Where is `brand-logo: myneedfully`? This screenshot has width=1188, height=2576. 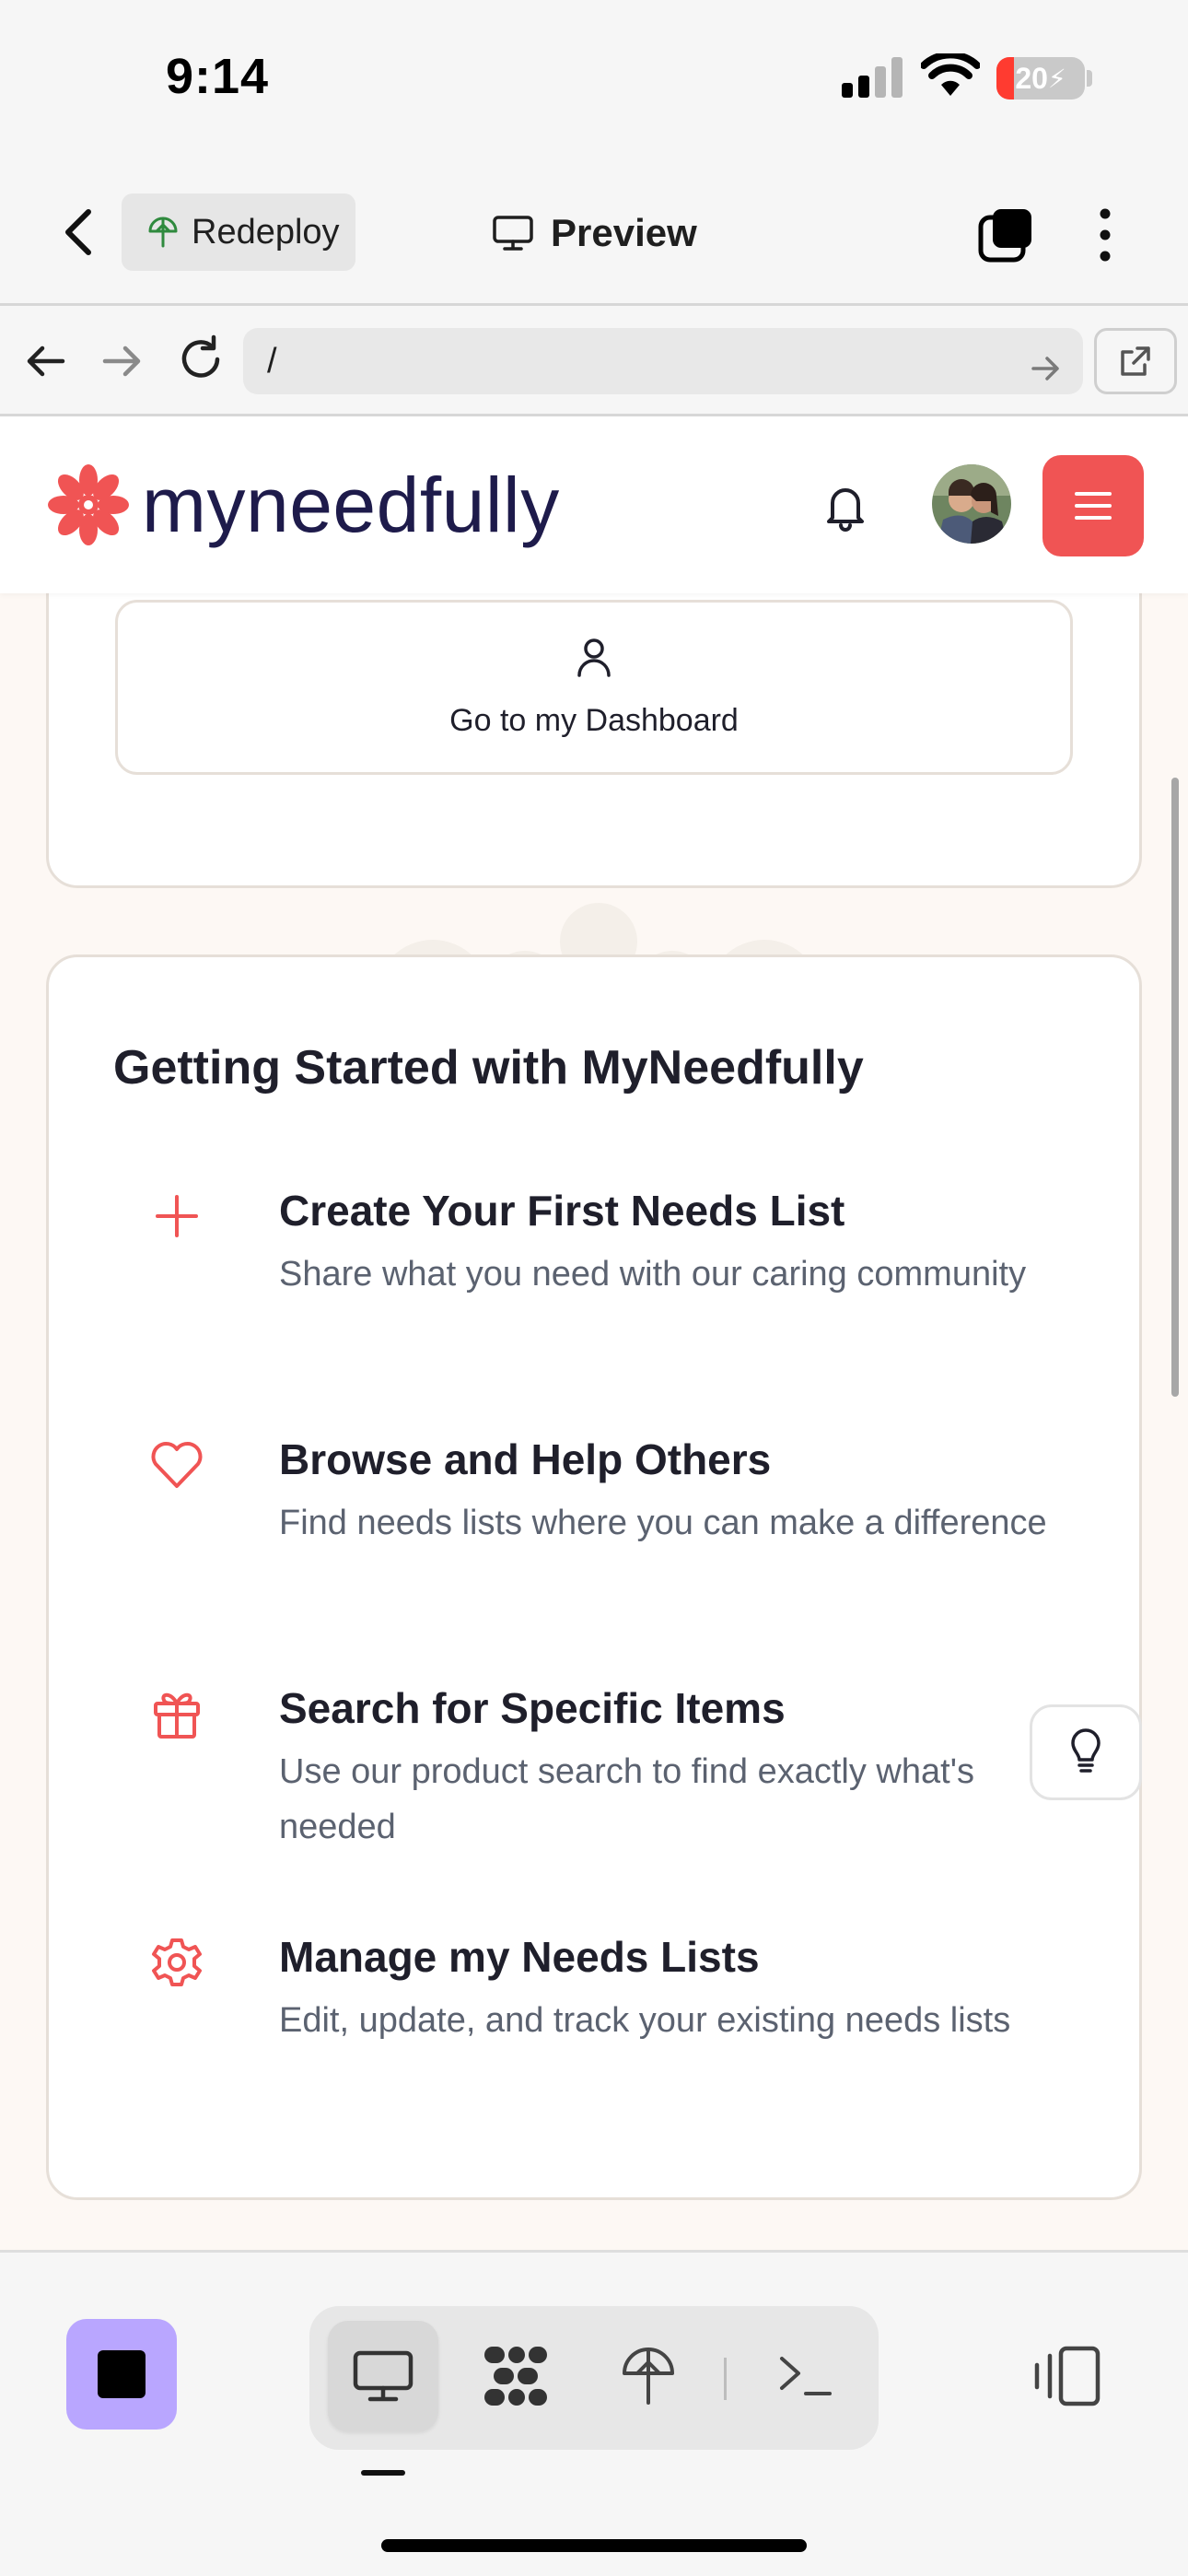
brand-logo: myneedfully is located at coordinates (302, 505).